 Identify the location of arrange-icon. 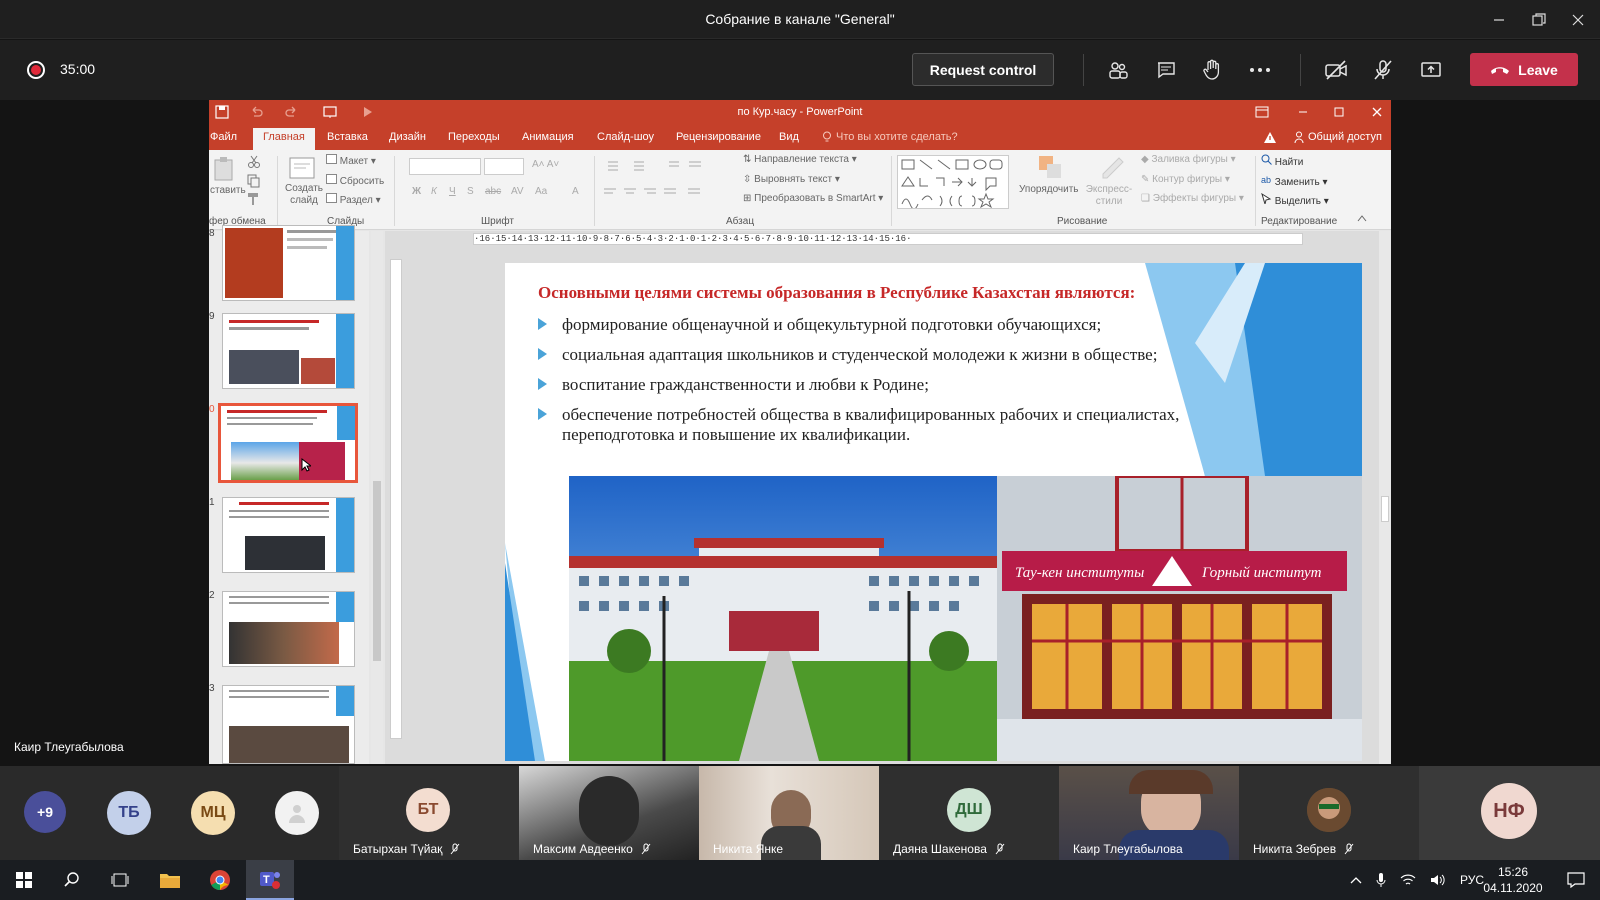
(1050, 167).